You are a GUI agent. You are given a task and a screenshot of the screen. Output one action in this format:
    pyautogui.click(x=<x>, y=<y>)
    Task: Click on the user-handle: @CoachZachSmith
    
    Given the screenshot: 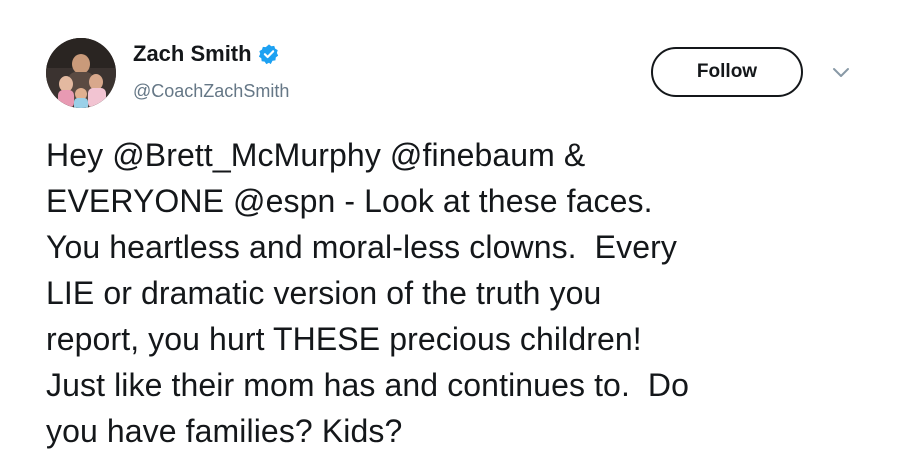 What is the action you would take?
    pyautogui.click(x=211, y=91)
    